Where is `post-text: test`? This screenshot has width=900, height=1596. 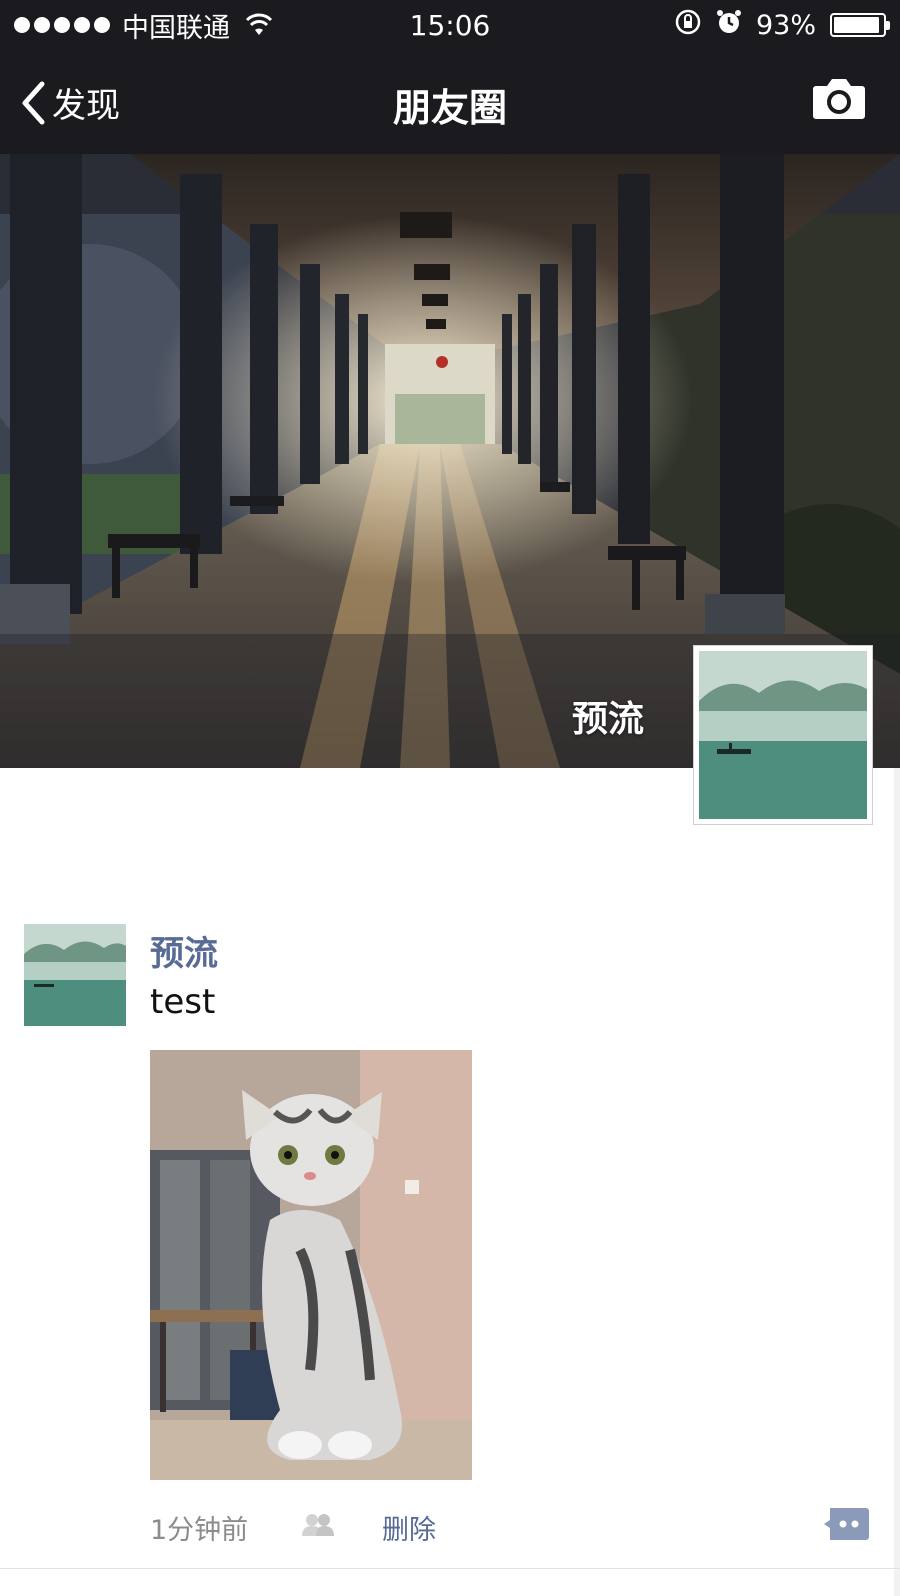
post-text: test is located at coordinates (183, 1002).